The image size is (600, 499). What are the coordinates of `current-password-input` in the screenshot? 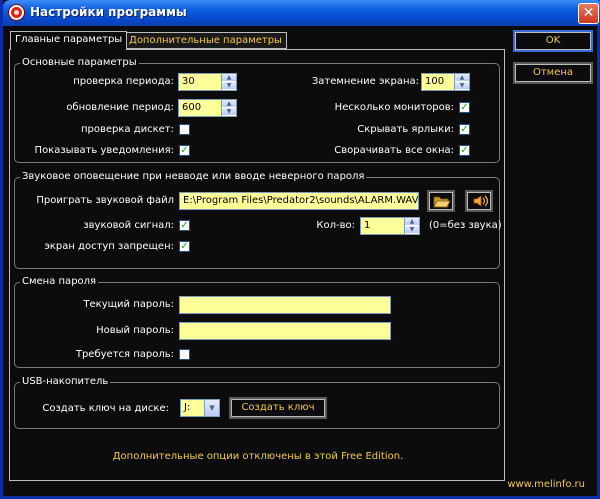 It's located at (285, 305).